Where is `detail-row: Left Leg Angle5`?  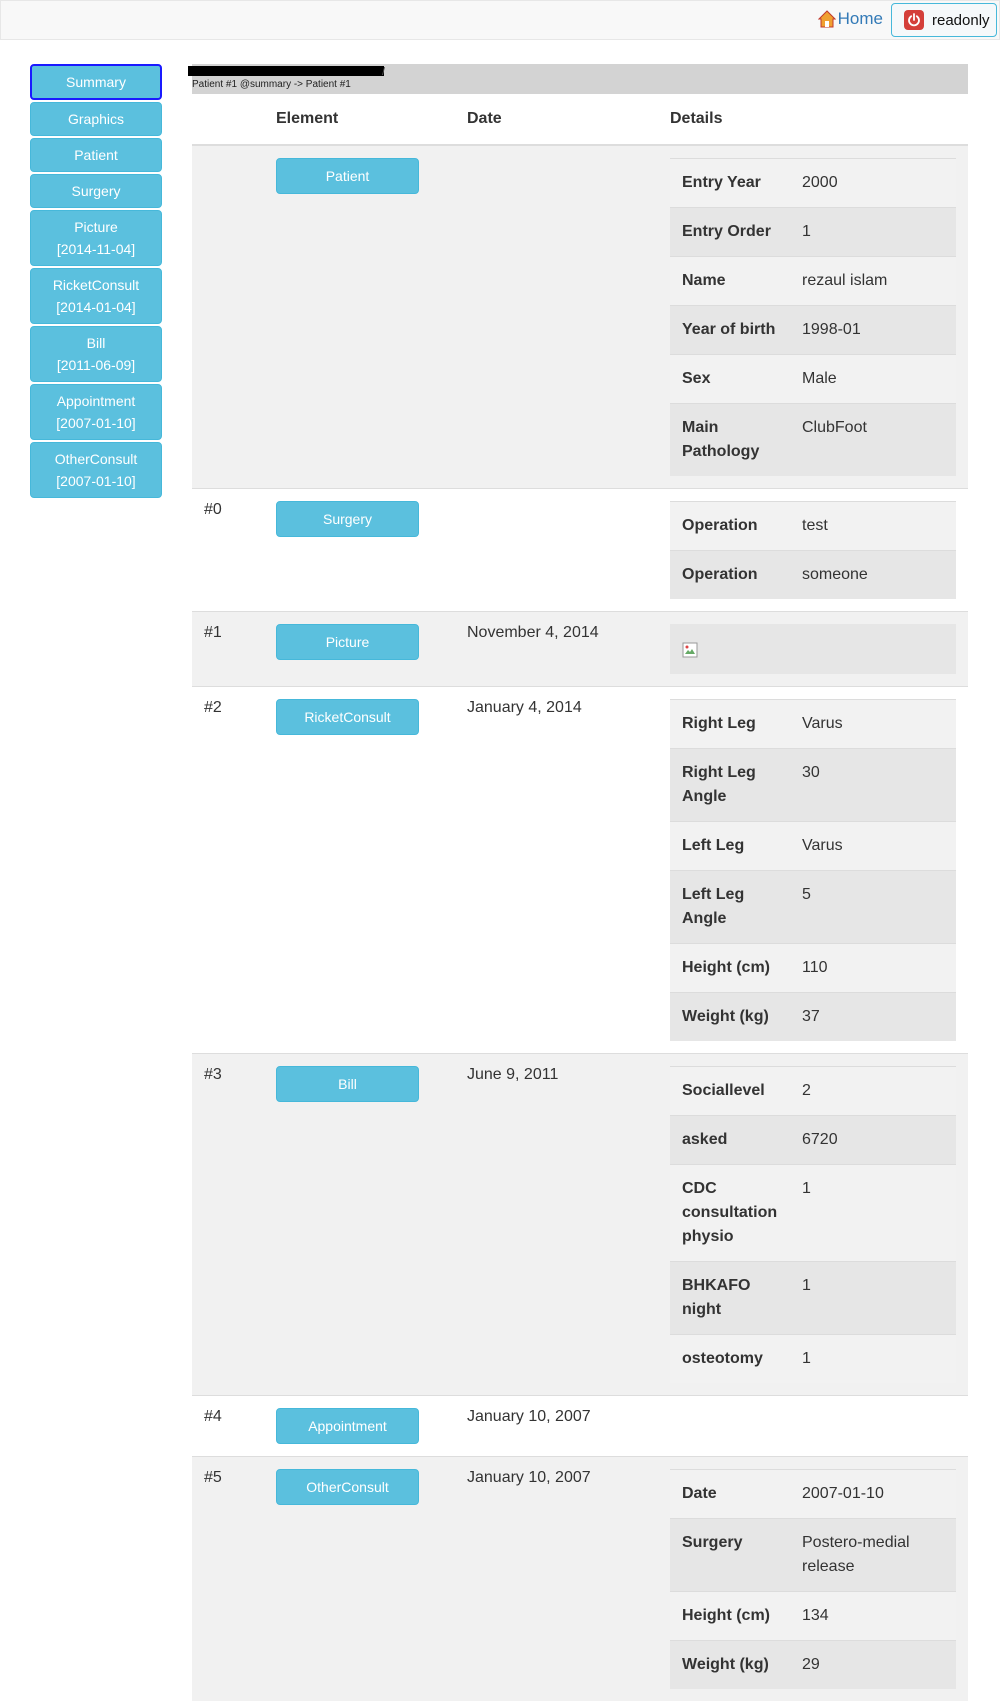
detail-row: Left Leg Angle5 is located at coordinates (813, 907).